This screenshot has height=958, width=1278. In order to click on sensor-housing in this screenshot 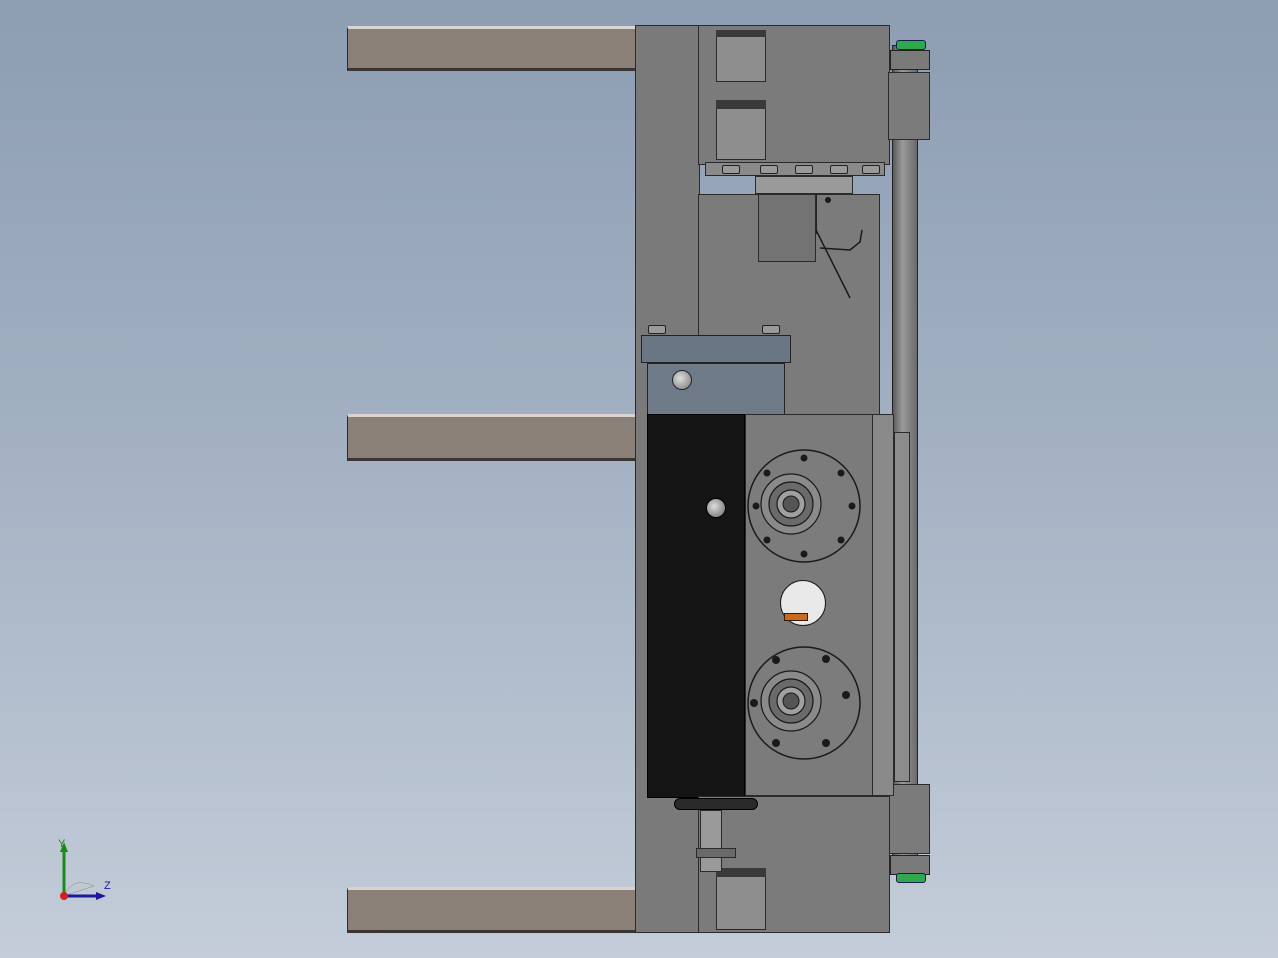, I will do `click(787, 228)`.